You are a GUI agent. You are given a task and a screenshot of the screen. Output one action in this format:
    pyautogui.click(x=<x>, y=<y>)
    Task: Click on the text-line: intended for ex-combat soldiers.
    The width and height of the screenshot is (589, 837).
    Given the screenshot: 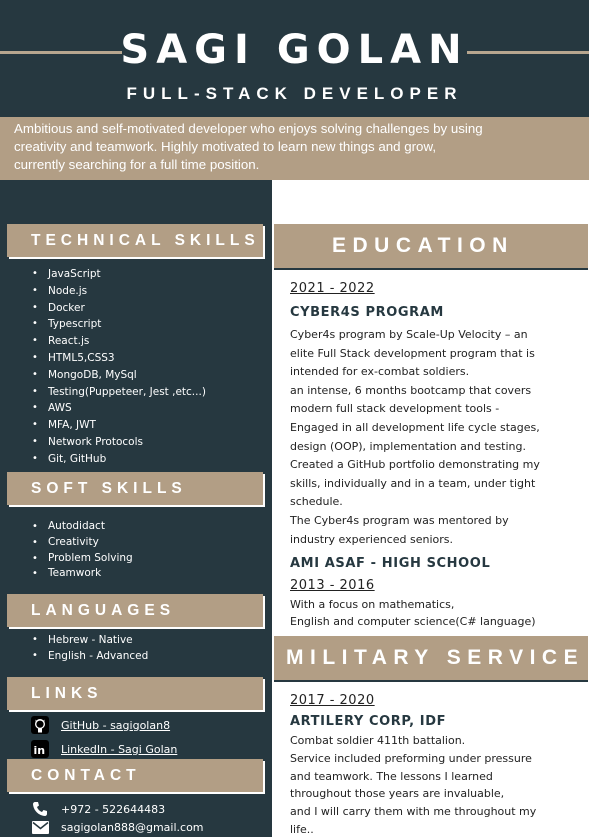 What is the action you would take?
    pyautogui.click(x=380, y=372)
    